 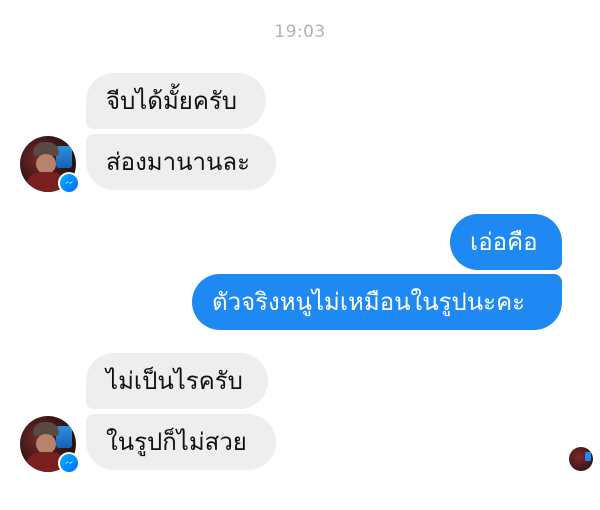 What do you see at coordinates (377, 302) in the screenshot?
I see `outgoing-message: ตัวจริงหนูไม่เหมือนในรูปนะคะ` at bounding box center [377, 302].